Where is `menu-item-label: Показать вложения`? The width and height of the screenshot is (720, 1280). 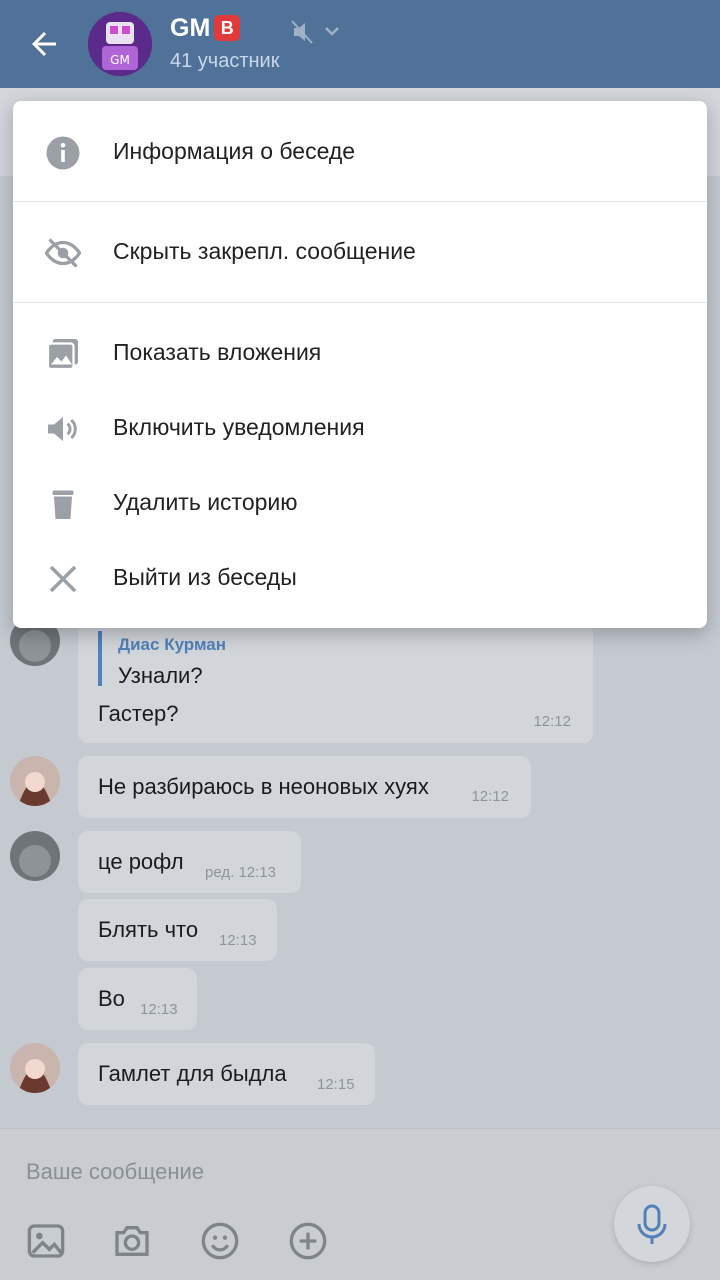
menu-item-label: Показать вложения is located at coordinates (217, 352).